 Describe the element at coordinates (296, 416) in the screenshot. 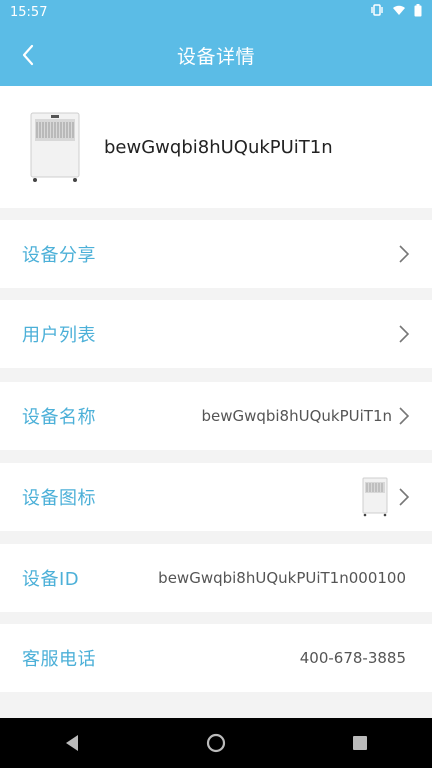

I see `device-name-value: bewGwqbi8hUQukPUiT1n` at that location.